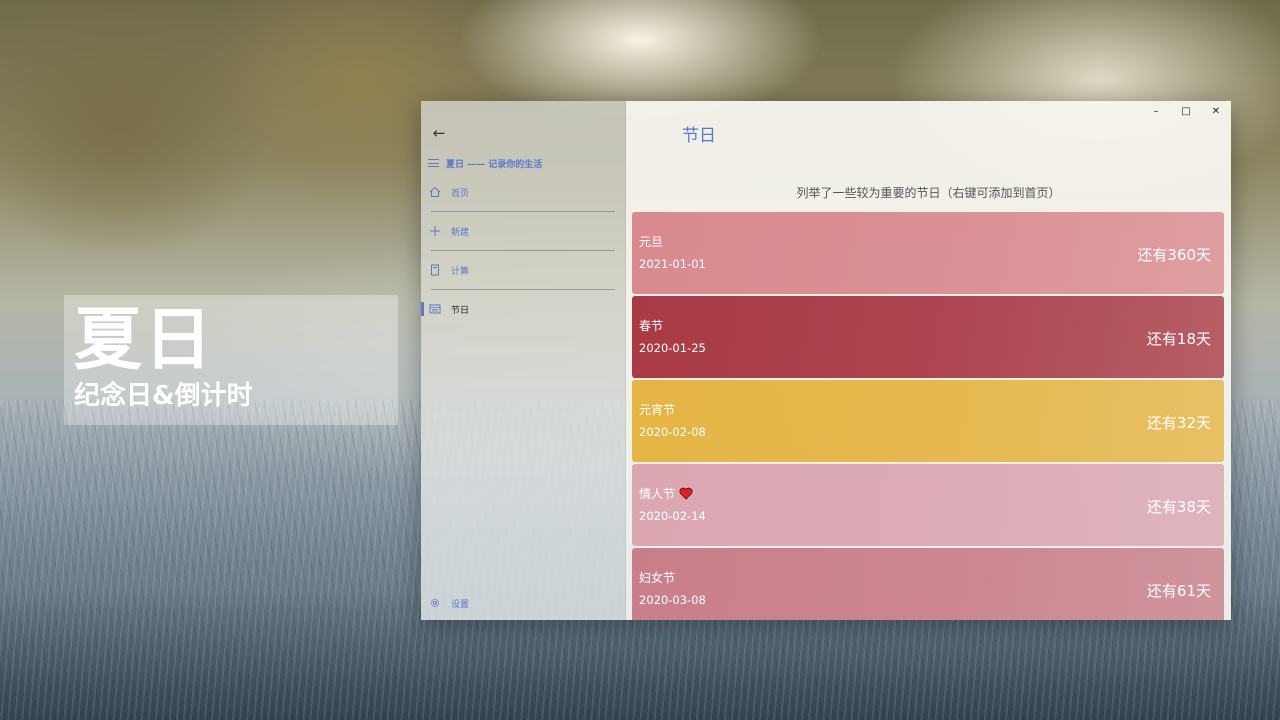  I want to click on holiday-date: 2020-02-14, so click(672, 516).